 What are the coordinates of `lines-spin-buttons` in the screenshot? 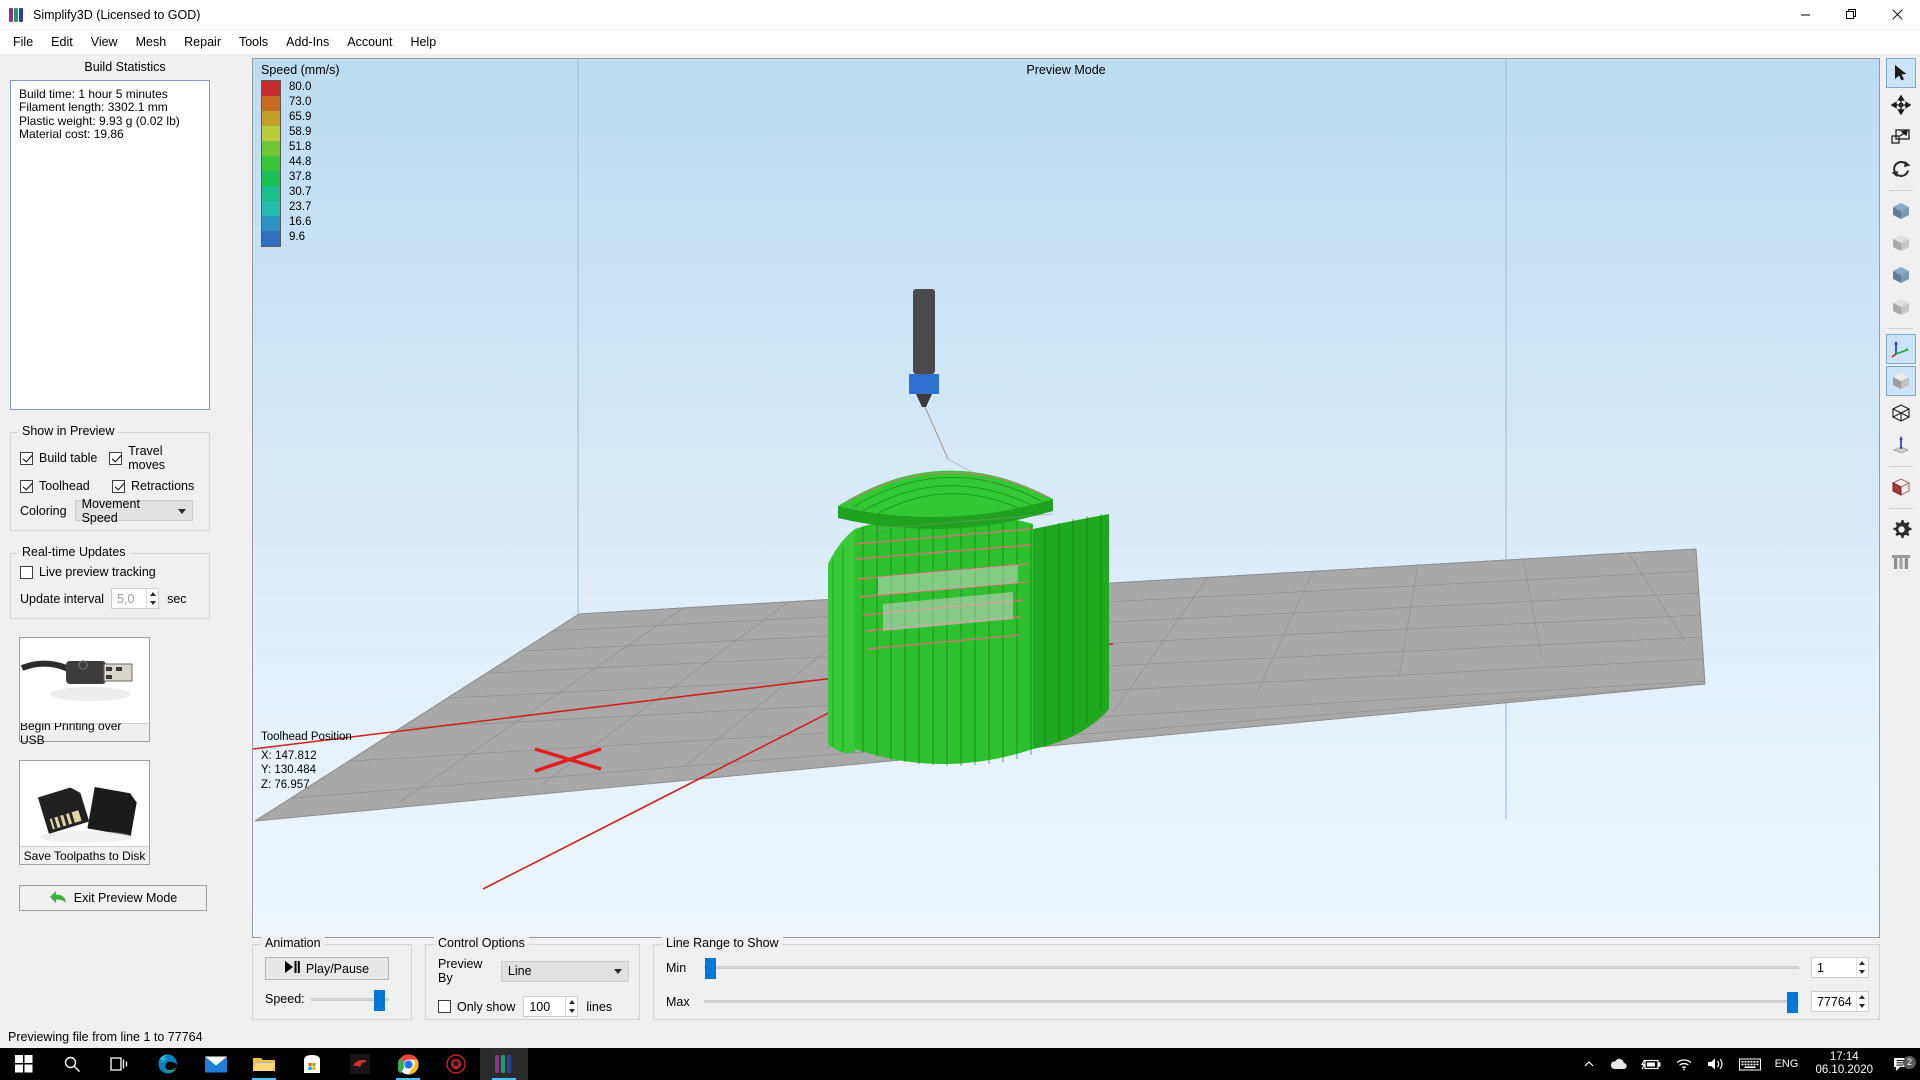 It's located at (571, 1007).